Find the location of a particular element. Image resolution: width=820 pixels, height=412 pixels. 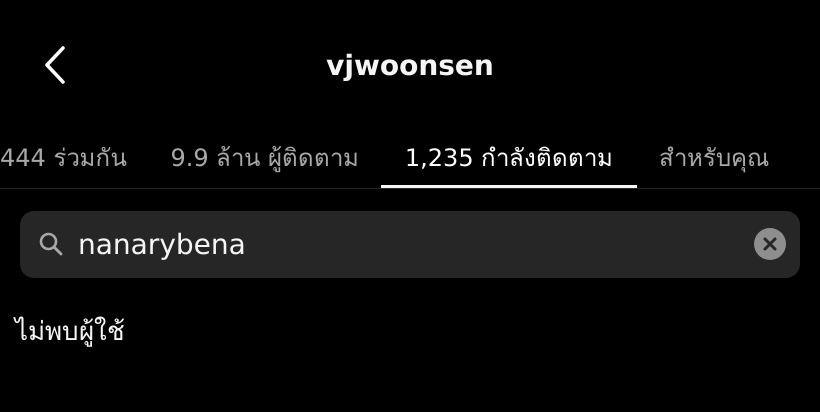

clear-icon is located at coordinates (770, 244).